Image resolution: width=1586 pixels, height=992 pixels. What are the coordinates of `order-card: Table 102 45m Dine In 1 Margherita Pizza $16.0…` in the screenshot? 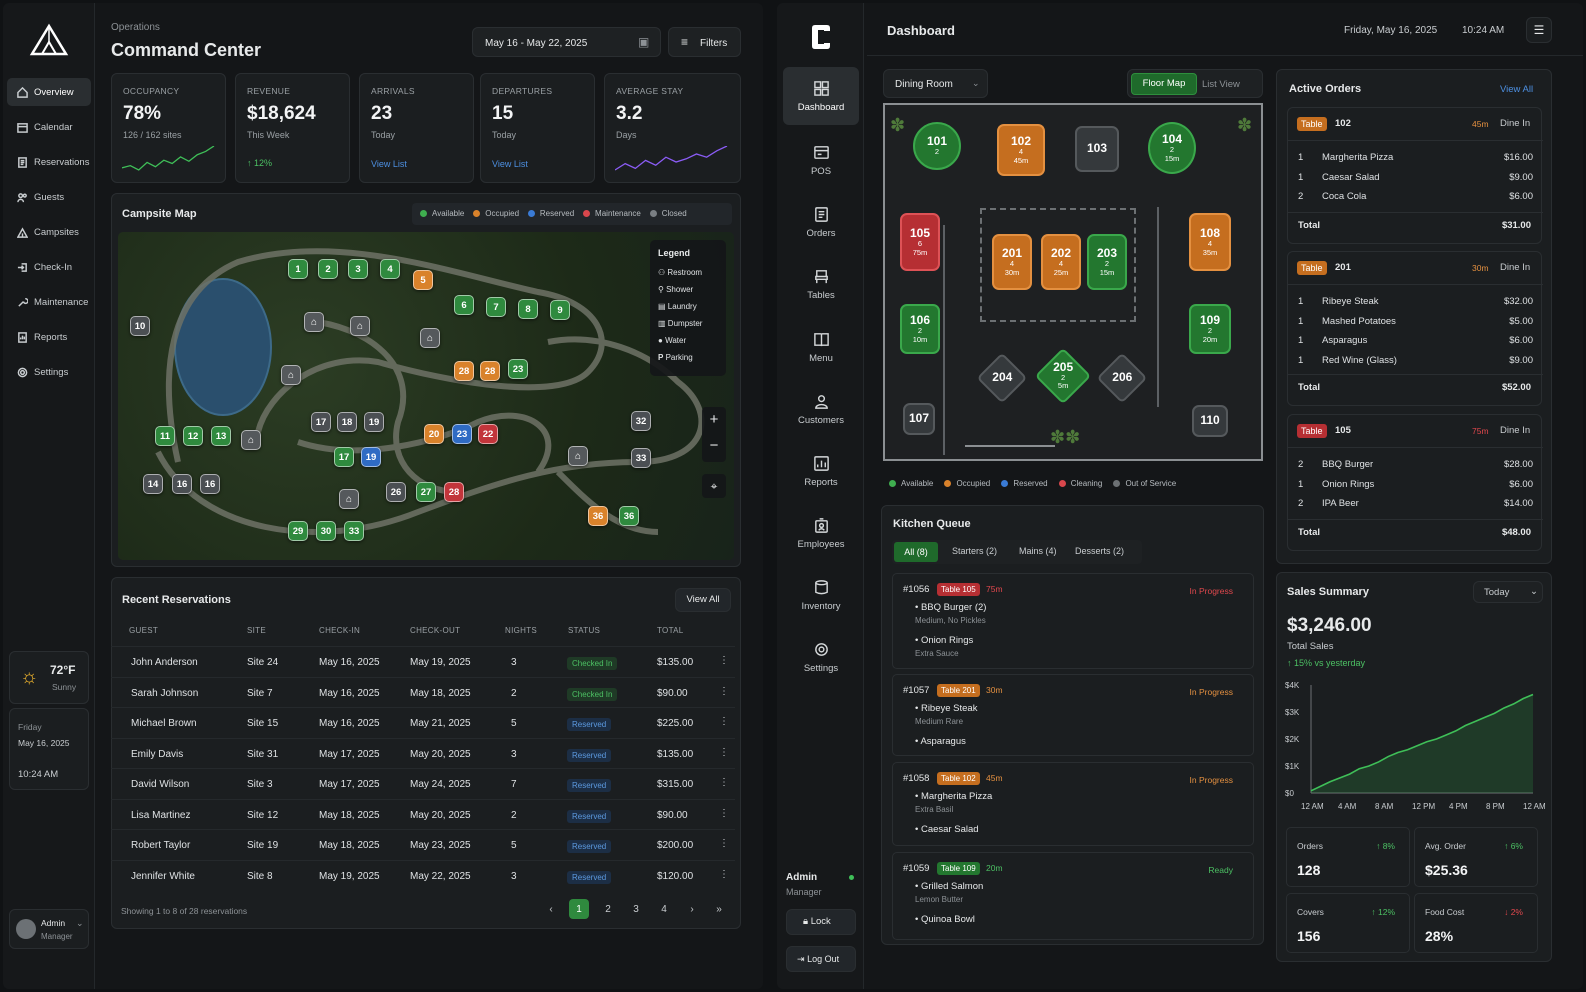 It's located at (1415, 175).